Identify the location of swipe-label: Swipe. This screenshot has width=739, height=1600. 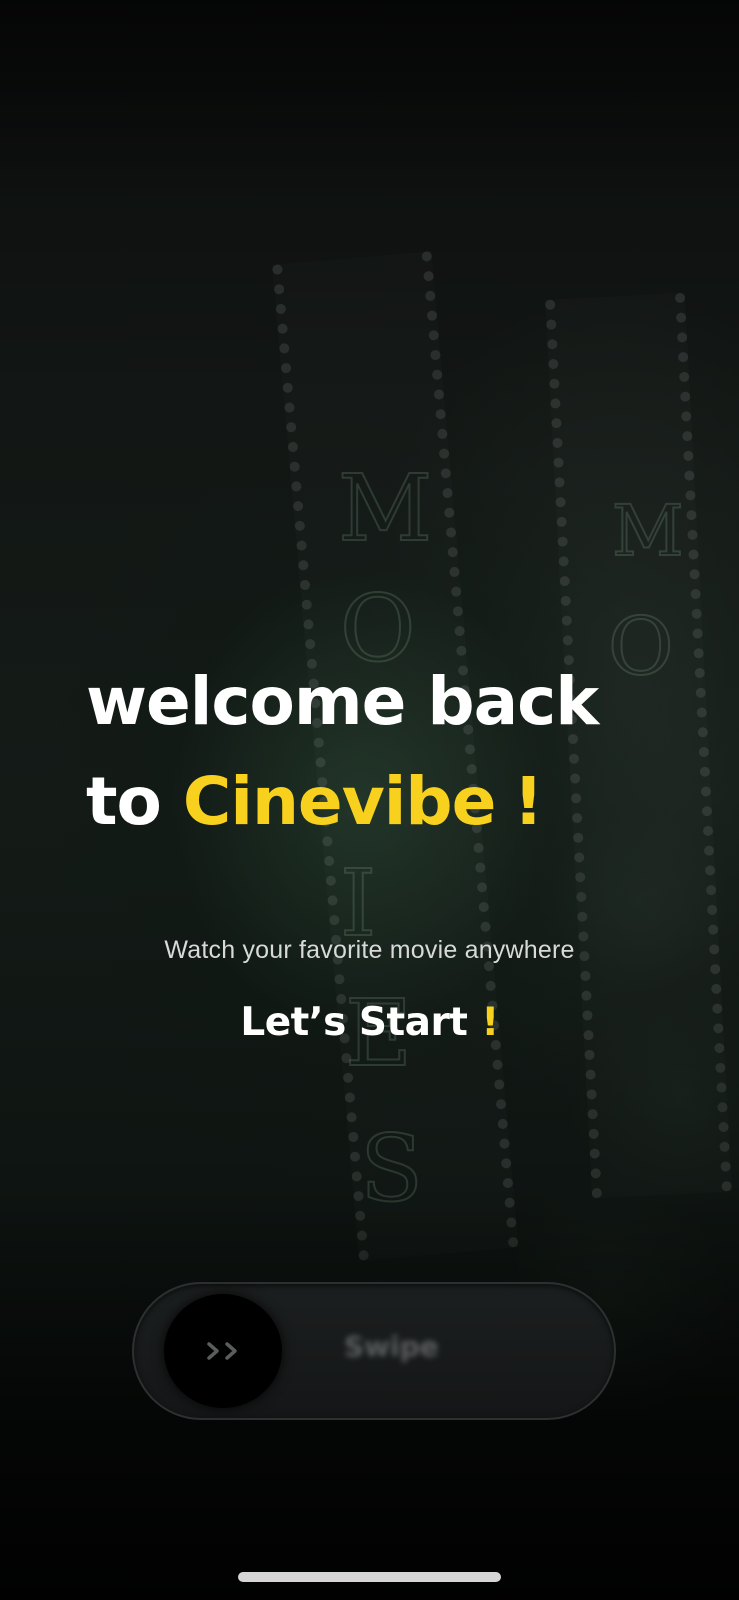
(391, 1346).